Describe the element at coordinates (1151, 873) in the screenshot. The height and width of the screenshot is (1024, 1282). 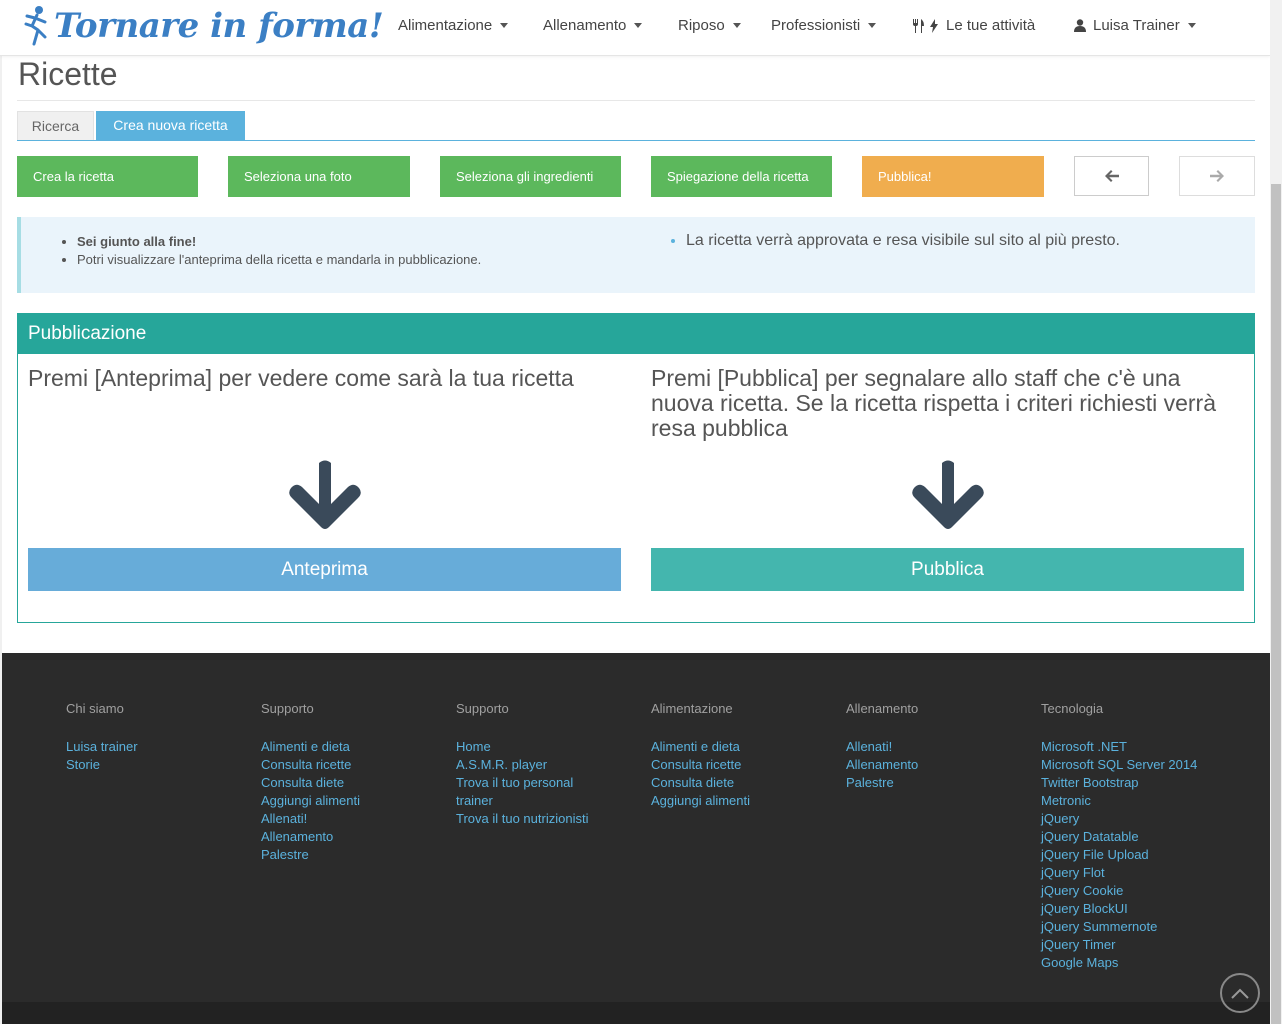
I see `footer-link: jQuery Flot` at that location.